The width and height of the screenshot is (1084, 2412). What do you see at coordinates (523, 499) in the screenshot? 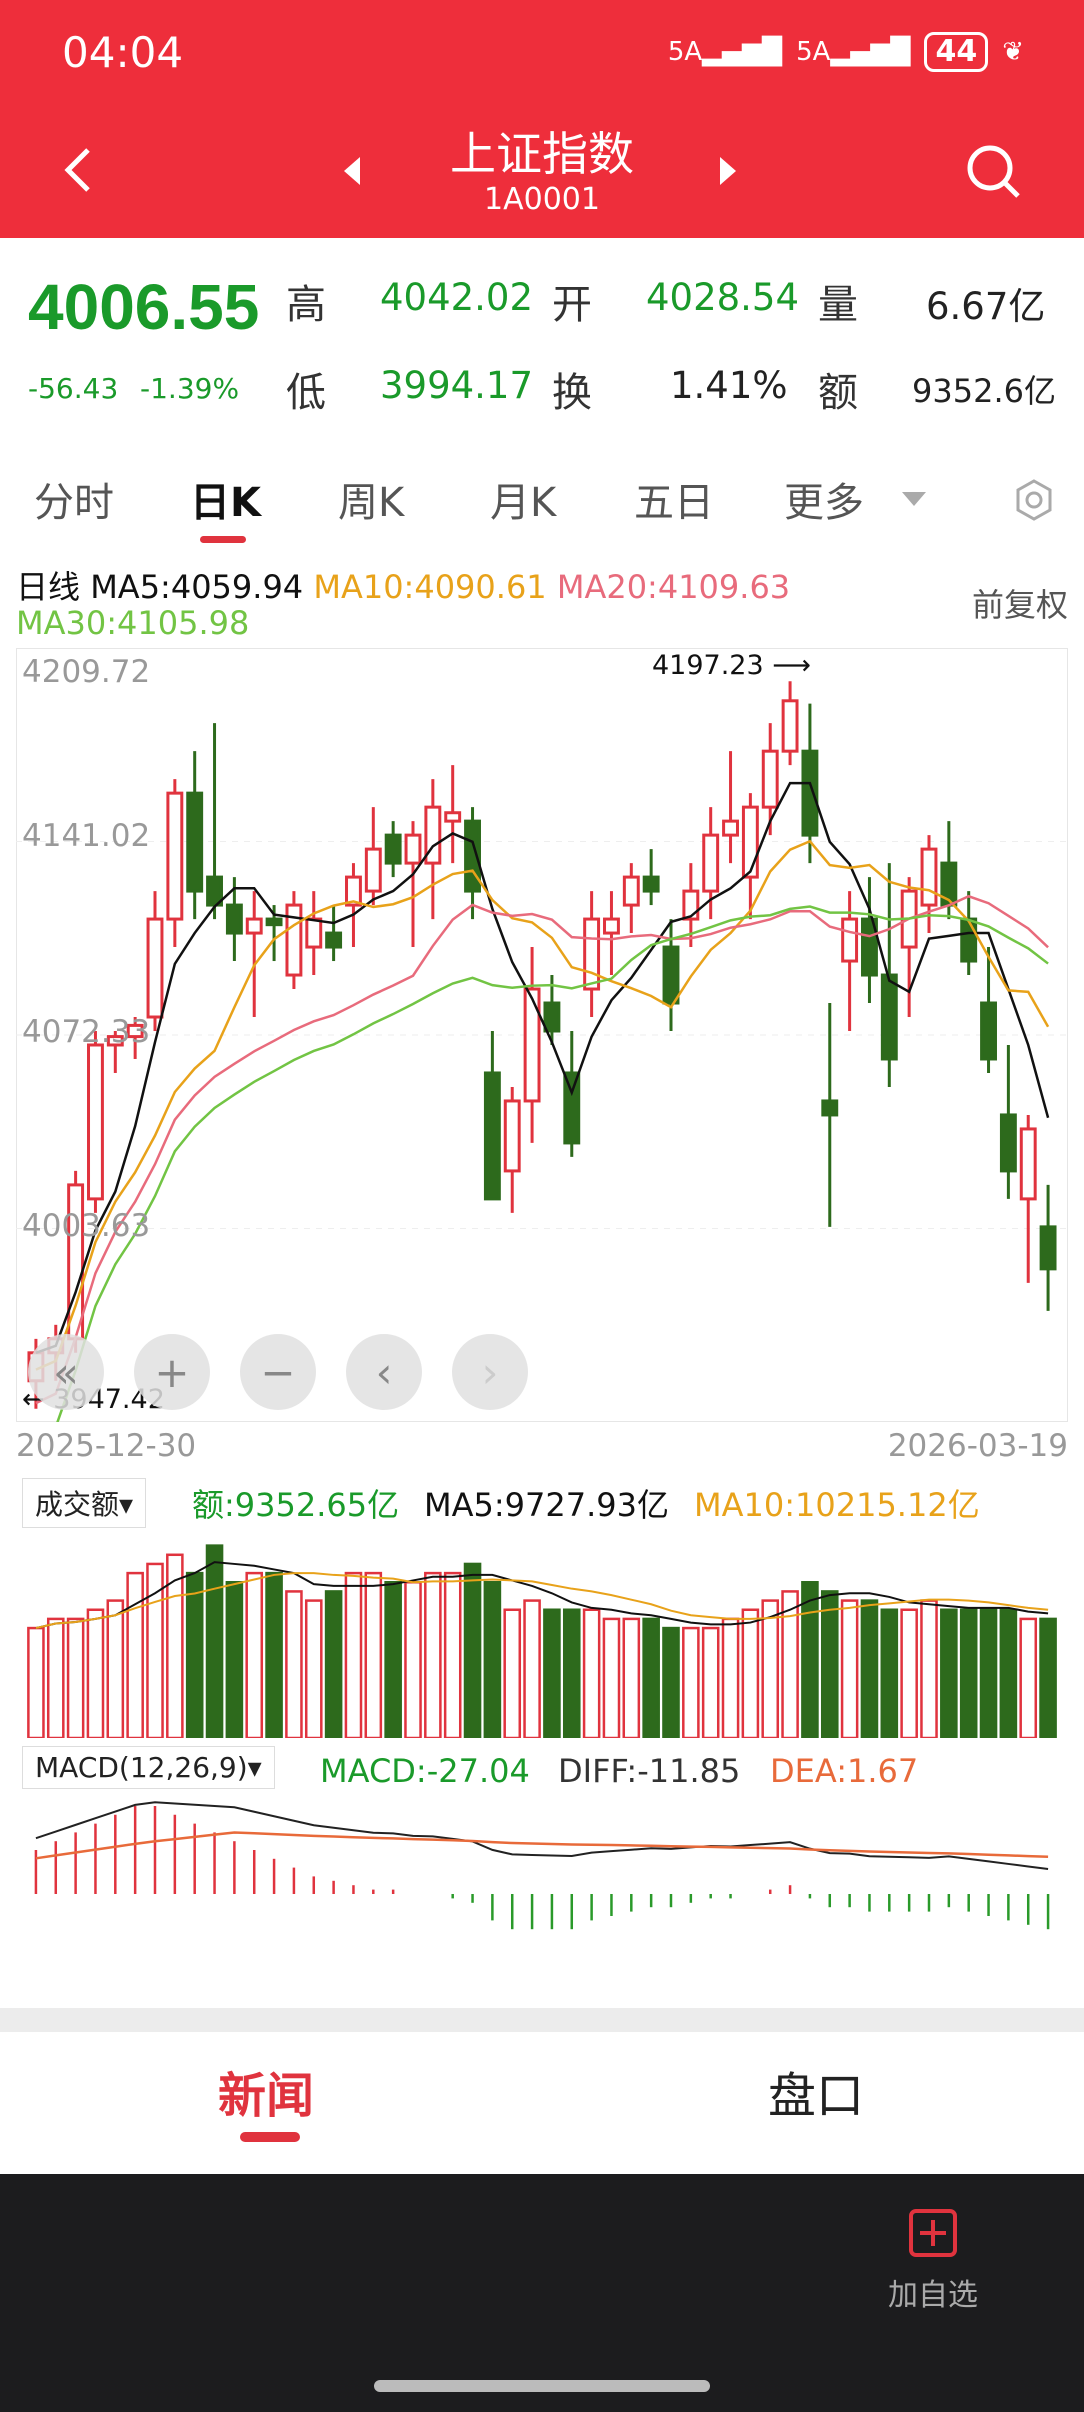
I see `tab-monthly-k: 月K` at bounding box center [523, 499].